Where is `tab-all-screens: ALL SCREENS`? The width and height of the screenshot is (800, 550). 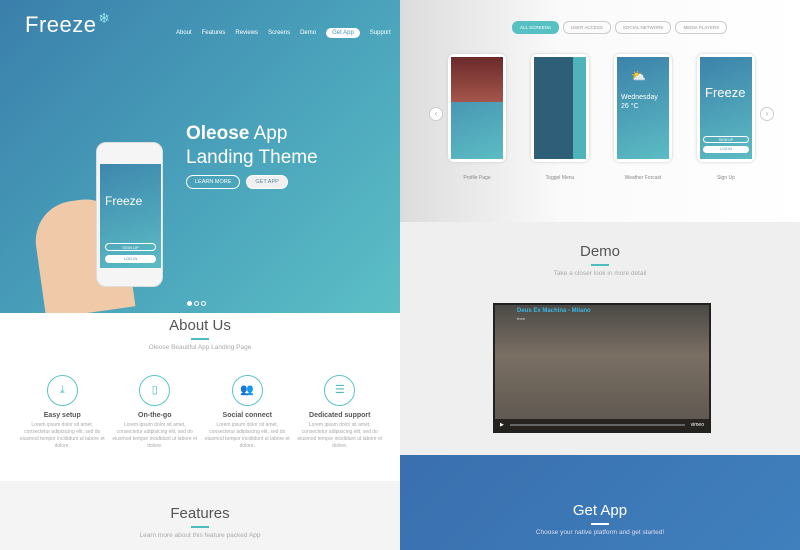
tab-all-screens: ALL SCREENS is located at coordinates (535, 27).